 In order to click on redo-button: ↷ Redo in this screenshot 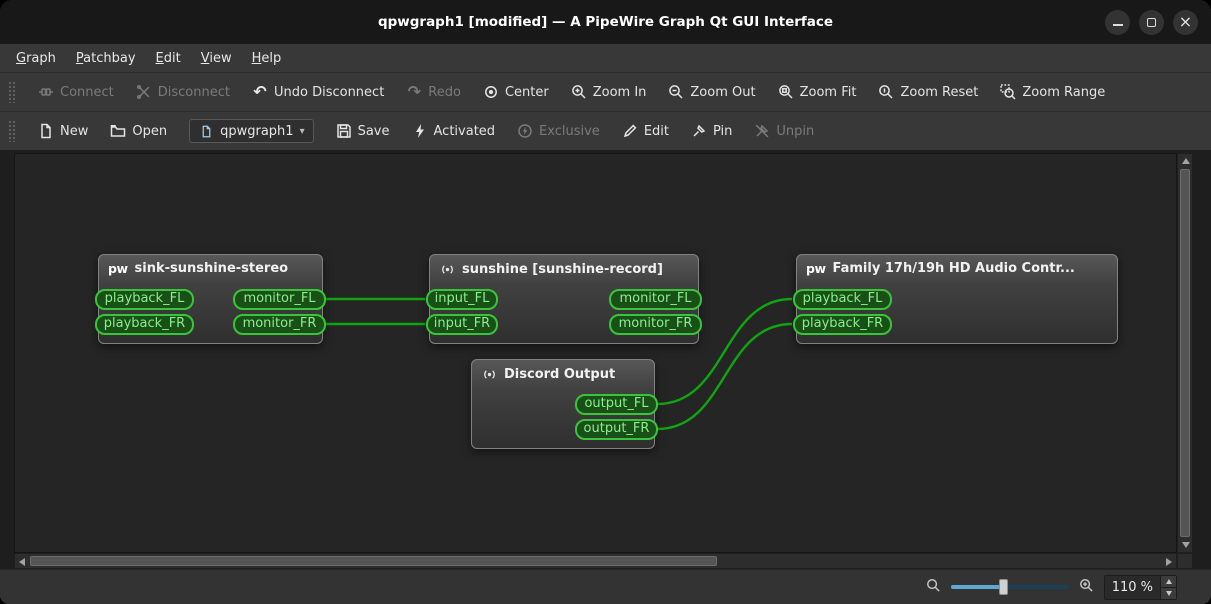, I will do `click(433, 92)`.